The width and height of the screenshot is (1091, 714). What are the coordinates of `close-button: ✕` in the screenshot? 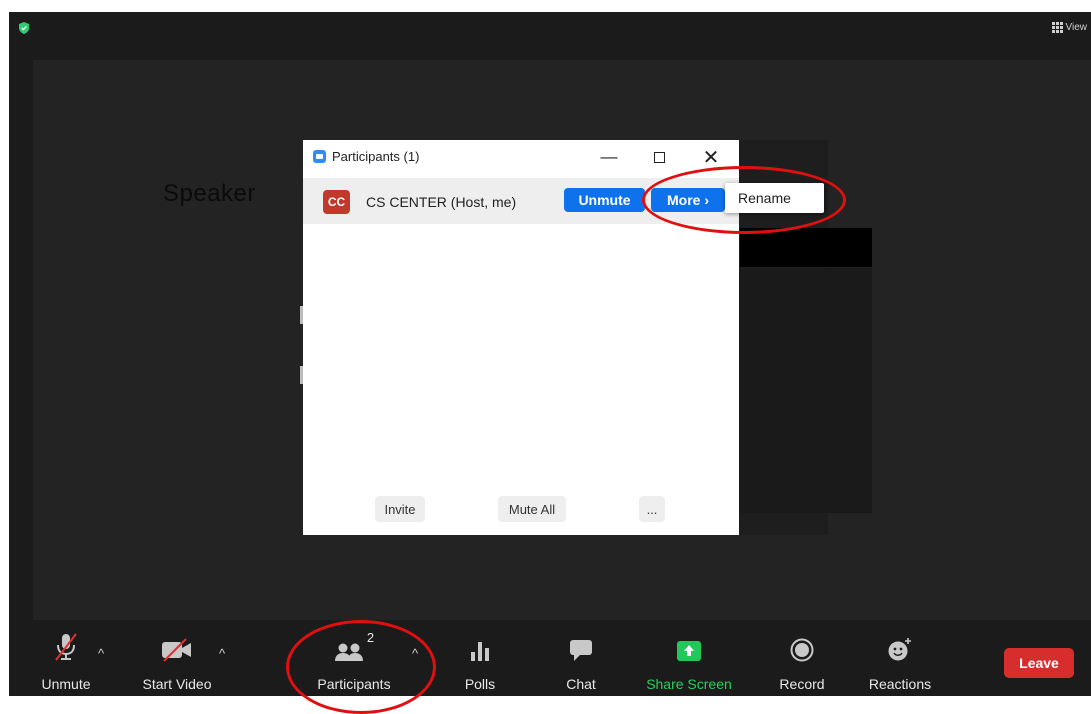 It's located at (711, 157).